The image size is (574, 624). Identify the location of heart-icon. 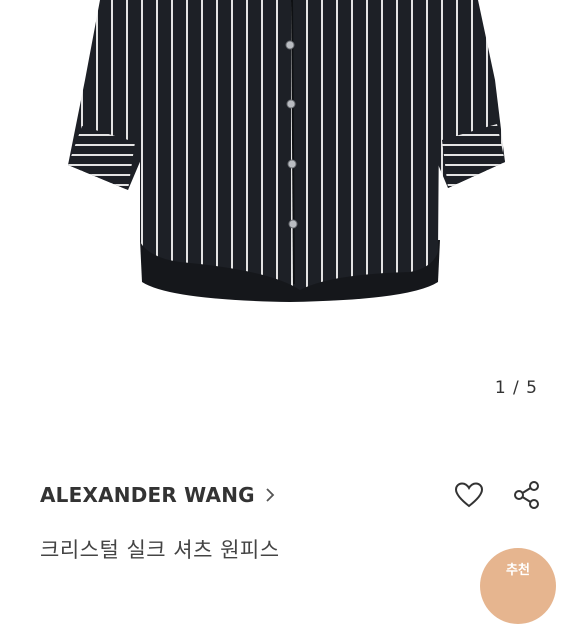
(469, 495).